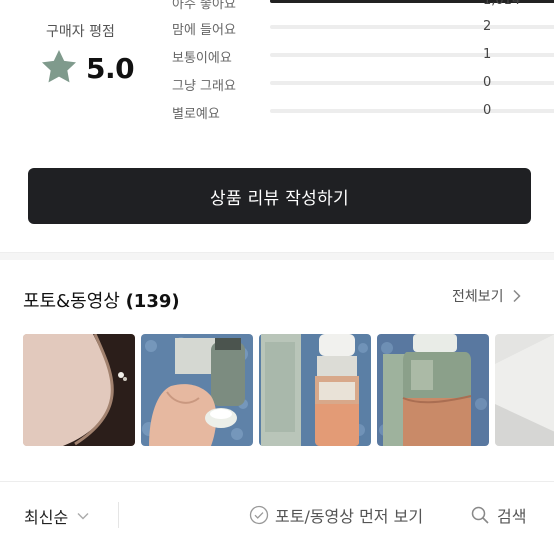 Image resolution: width=554 pixels, height=554 pixels. I want to click on sort-dropdown: 최신순, so click(56, 516).